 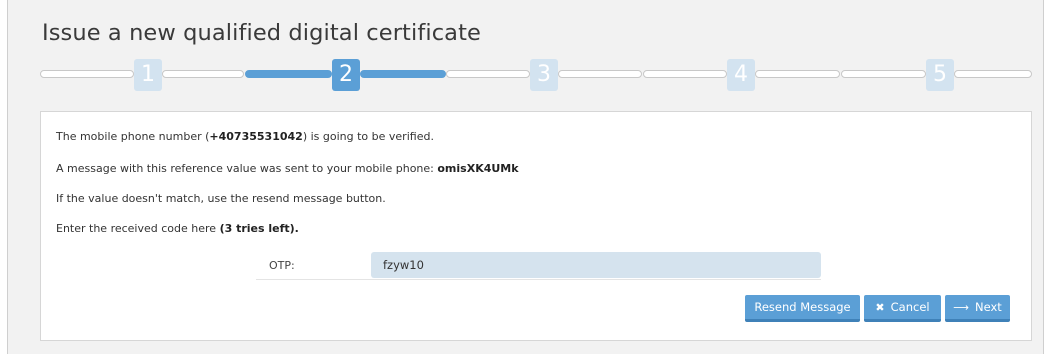 I want to click on resend-message-button: Resend Message, so click(x=802, y=308).